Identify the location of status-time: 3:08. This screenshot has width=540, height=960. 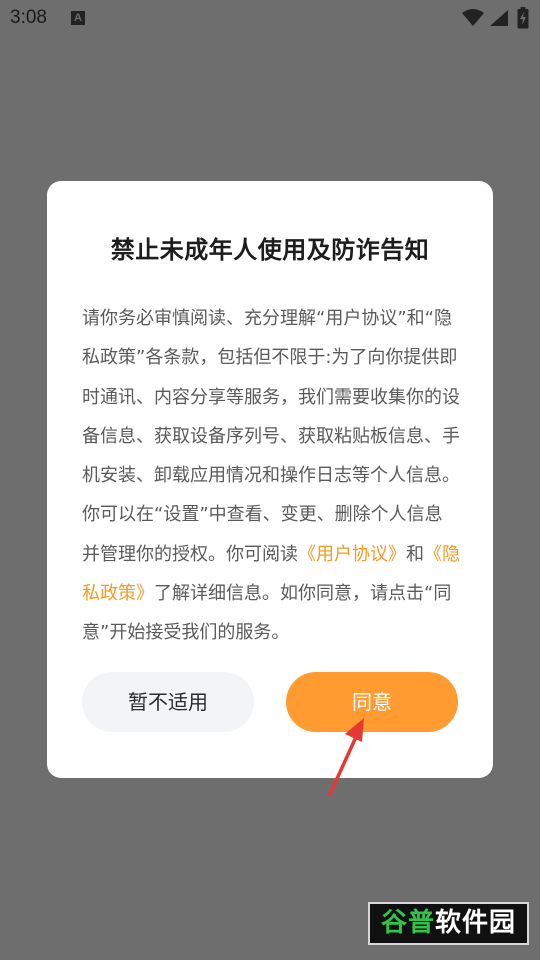
(28, 17).